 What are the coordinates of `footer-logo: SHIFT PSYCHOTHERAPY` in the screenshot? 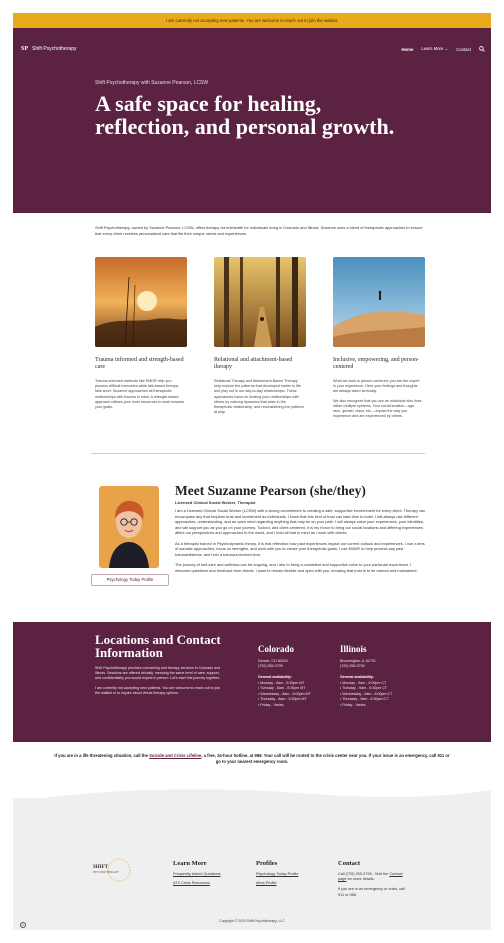 It's located at (123, 870).